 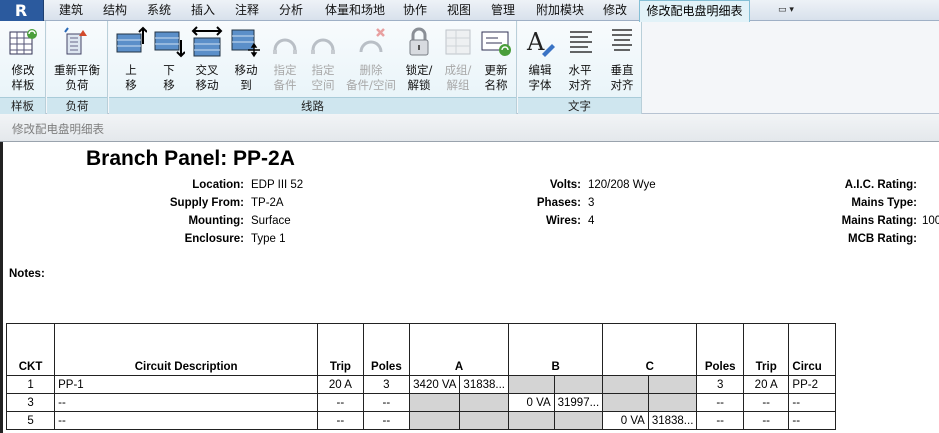 What do you see at coordinates (271, 221) in the screenshot?
I see `info-mounting-value: Surface` at bounding box center [271, 221].